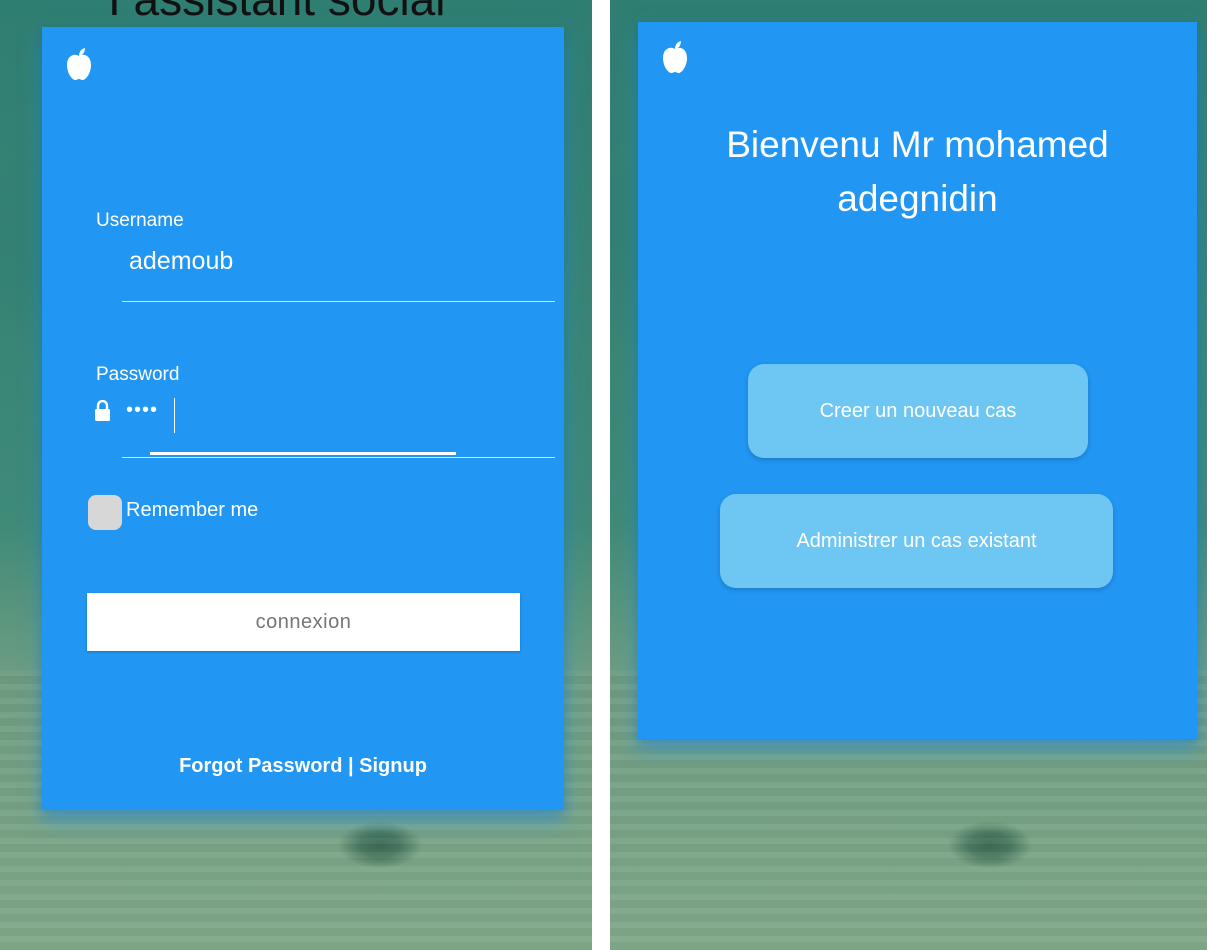 The width and height of the screenshot is (1207, 950). Describe the element at coordinates (276, 13) in the screenshot. I see `overlay-text: I assistant social` at that location.